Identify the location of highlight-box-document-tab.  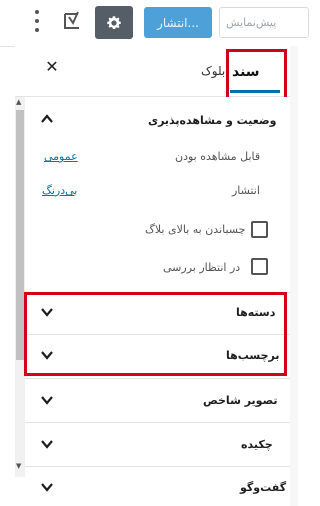
(256, 74).